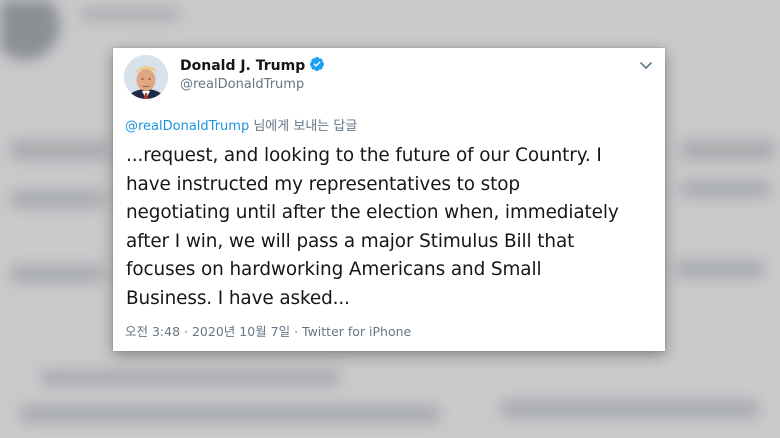 The height and width of the screenshot is (438, 780). I want to click on background-avatar-blur, so click(30, 30).